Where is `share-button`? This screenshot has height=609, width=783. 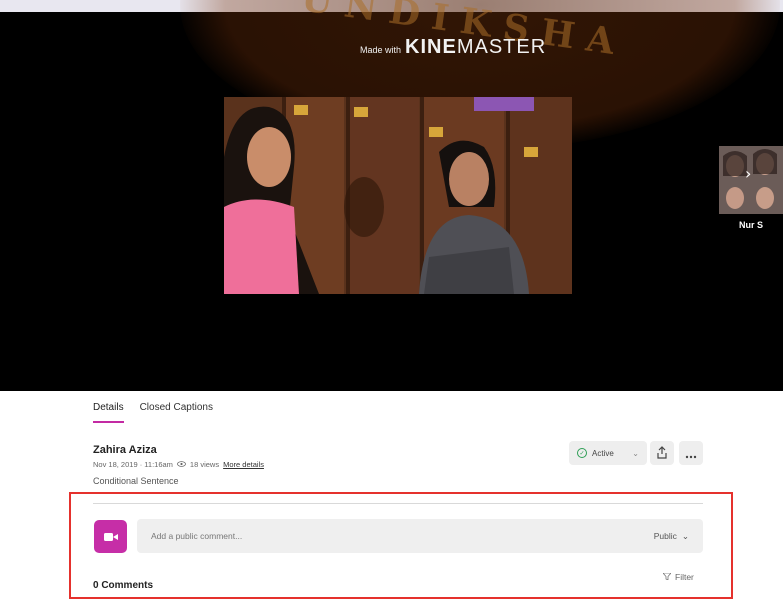
share-button is located at coordinates (662, 453).